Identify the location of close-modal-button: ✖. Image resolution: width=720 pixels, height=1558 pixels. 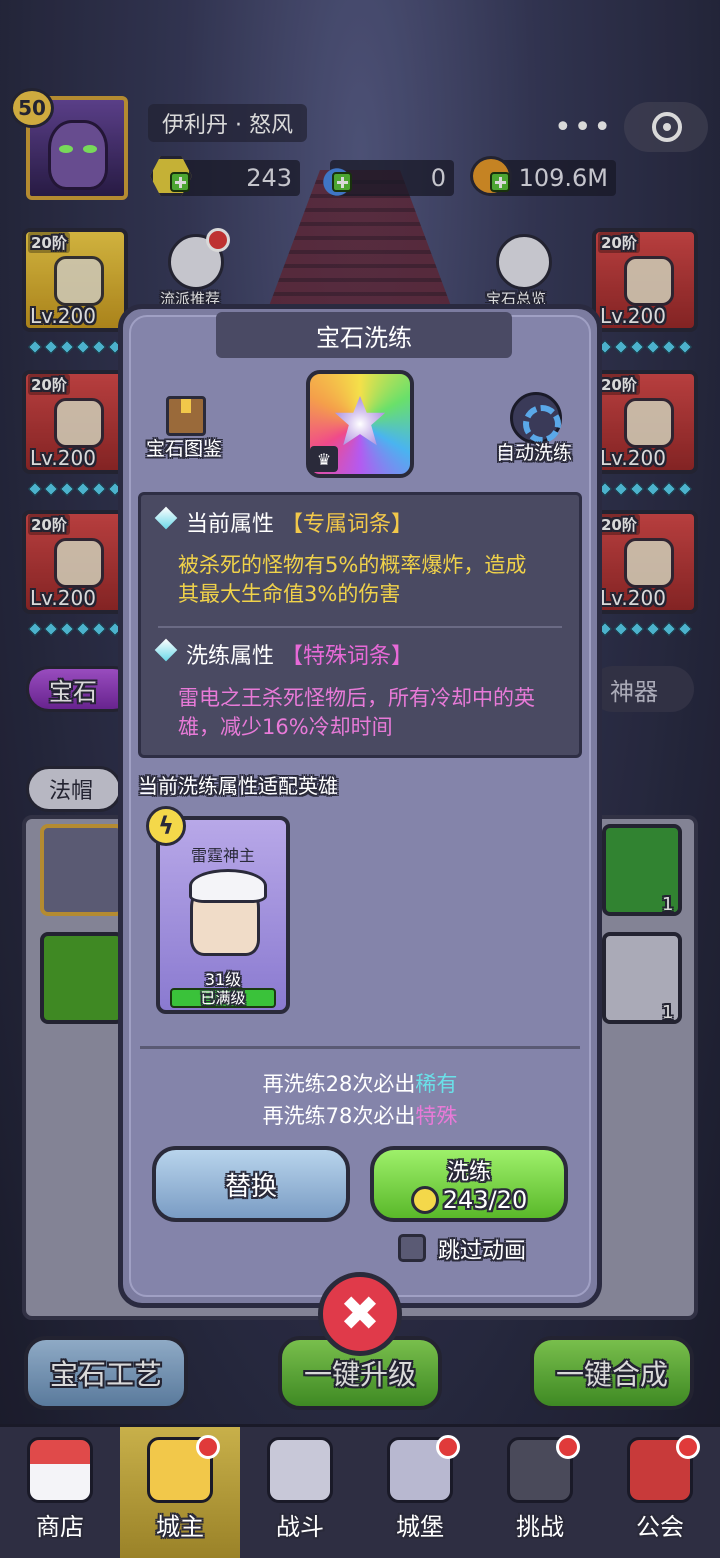
(360, 1314).